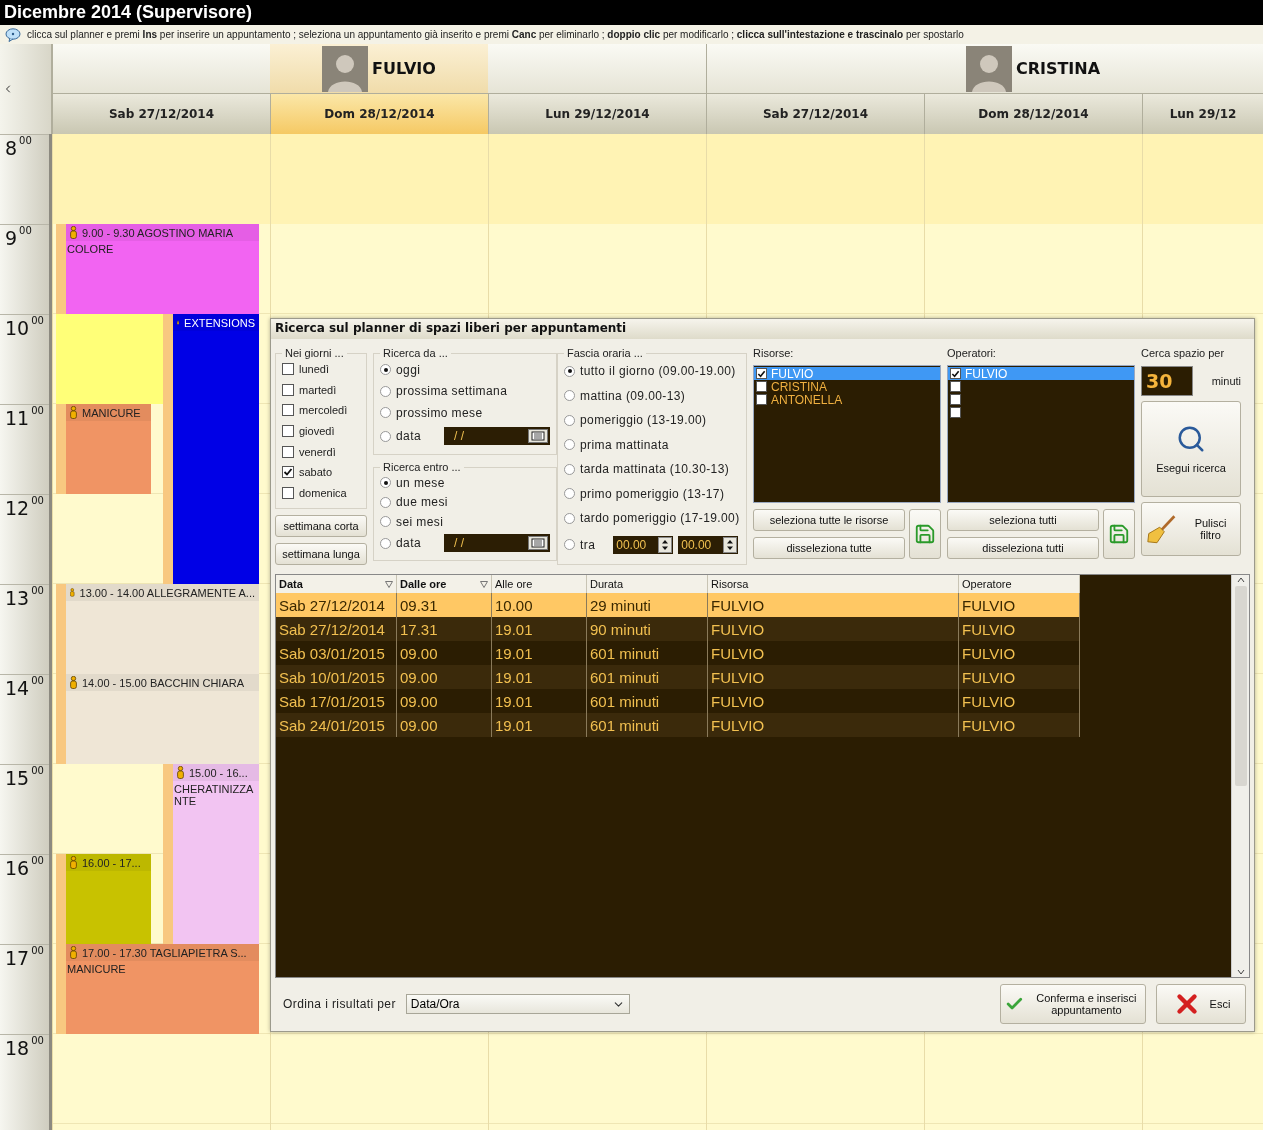 This screenshot has height=1130, width=1263. Describe the element at coordinates (1167, 381) in the screenshot. I see `duration-field: 30` at that location.